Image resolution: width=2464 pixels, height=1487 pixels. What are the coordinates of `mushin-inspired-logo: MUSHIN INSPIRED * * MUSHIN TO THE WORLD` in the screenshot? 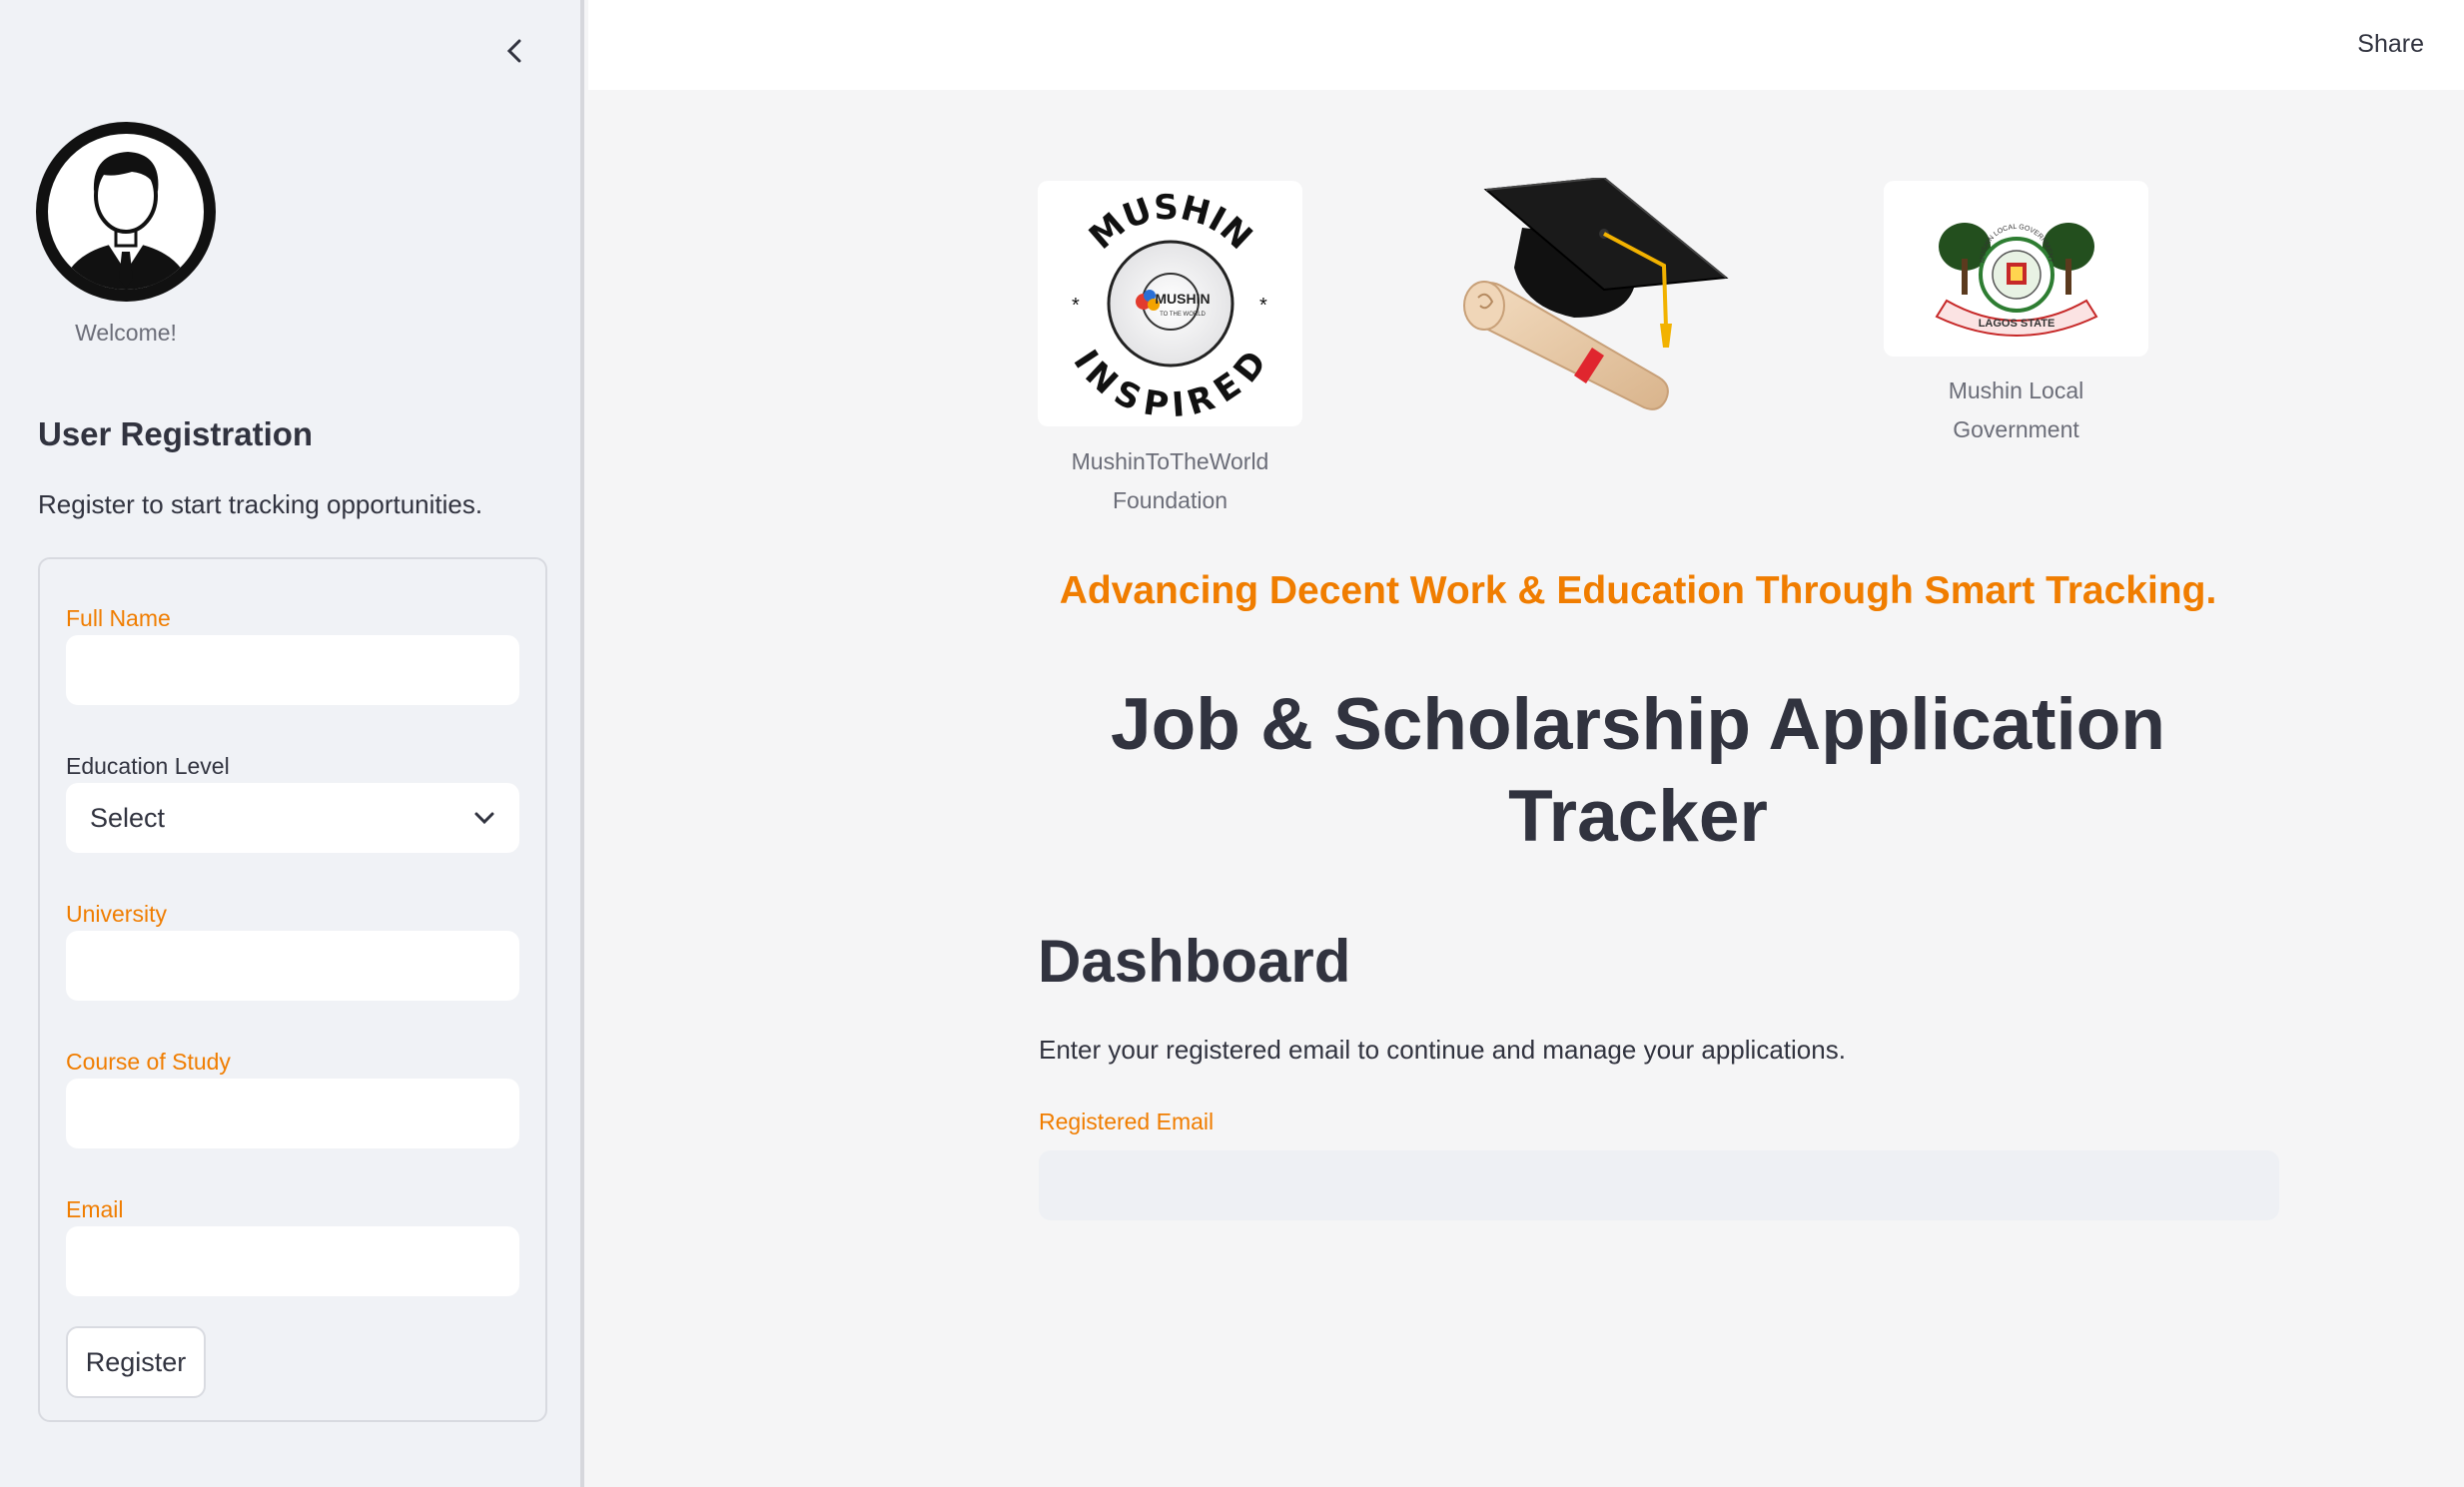 It's located at (1170, 303).